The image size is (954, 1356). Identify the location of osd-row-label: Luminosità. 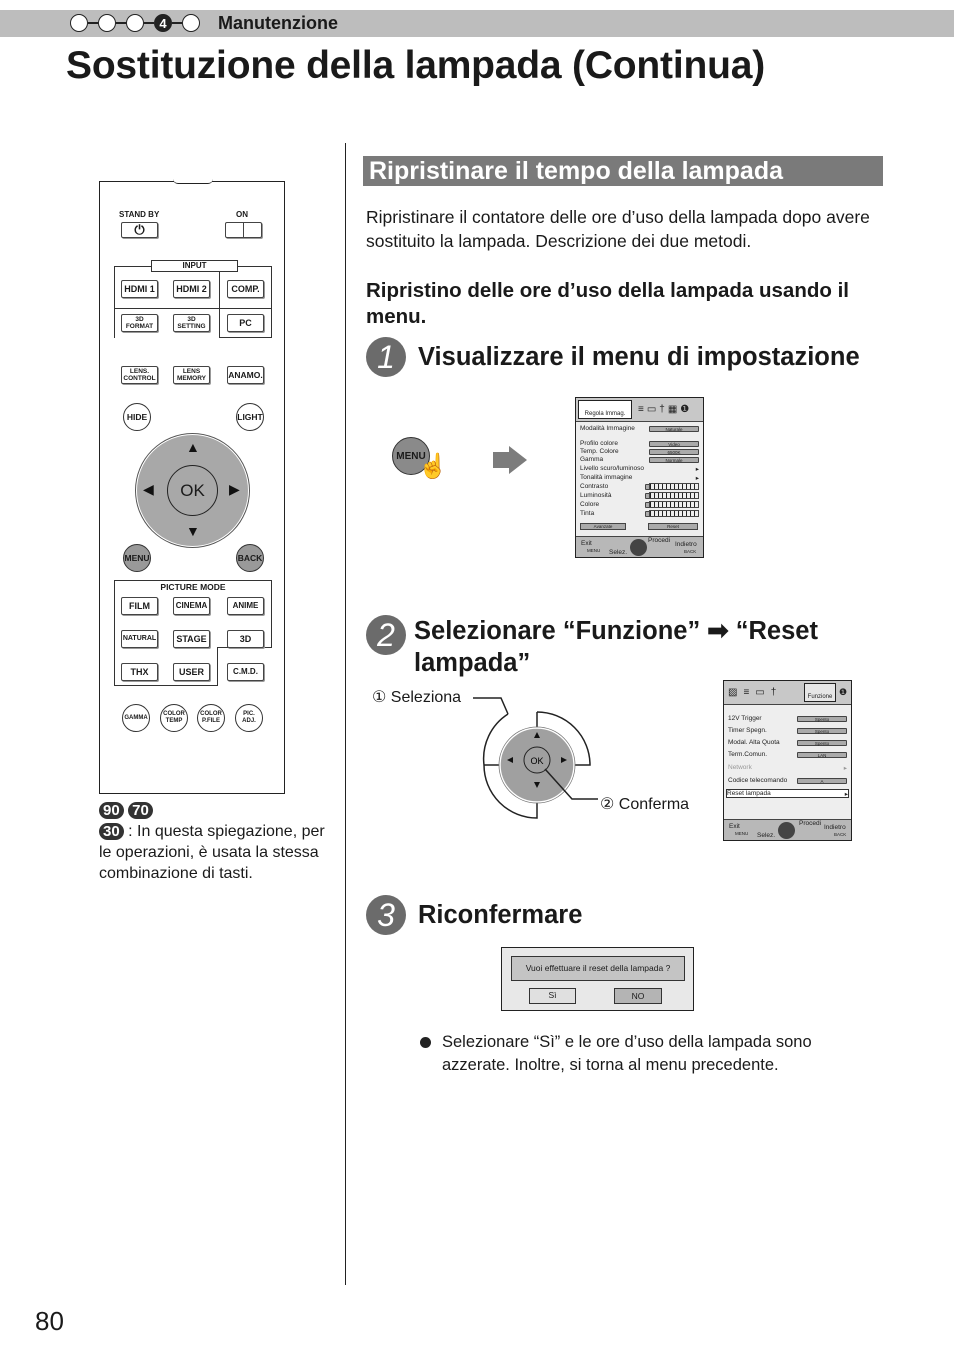
(596, 495).